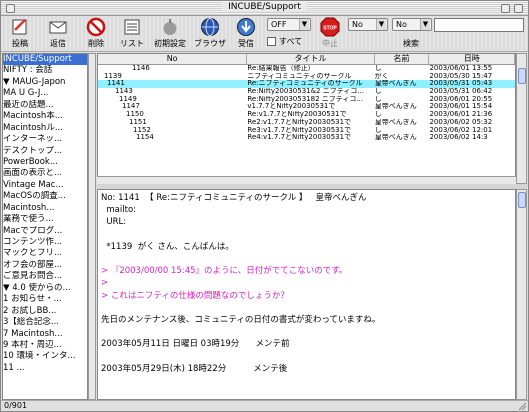 The image size is (529, 412). I want to click on sort-select: No ▼, so click(368, 24).